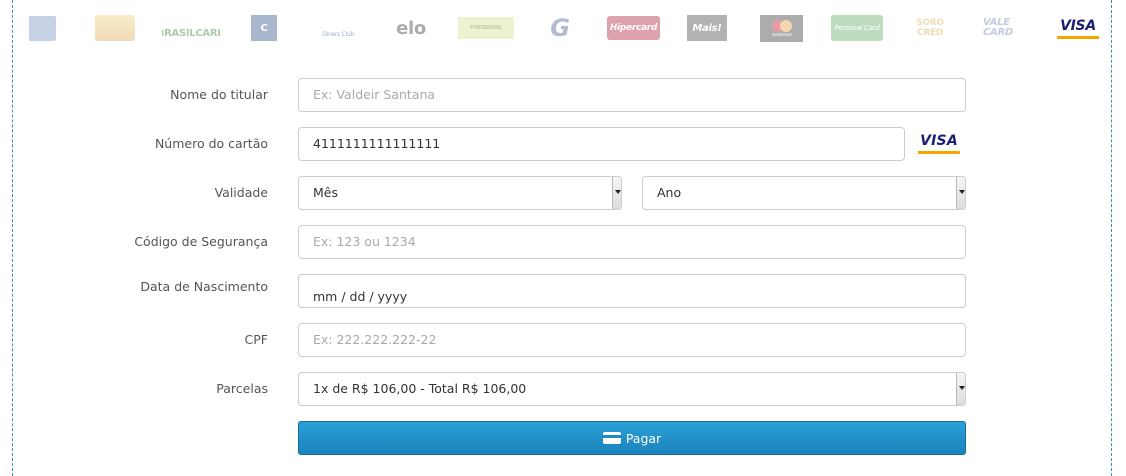 The image size is (1126, 476). What do you see at coordinates (781, 28) in the screenshot?
I see `mastercard-logo: mastercard` at bounding box center [781, 28].